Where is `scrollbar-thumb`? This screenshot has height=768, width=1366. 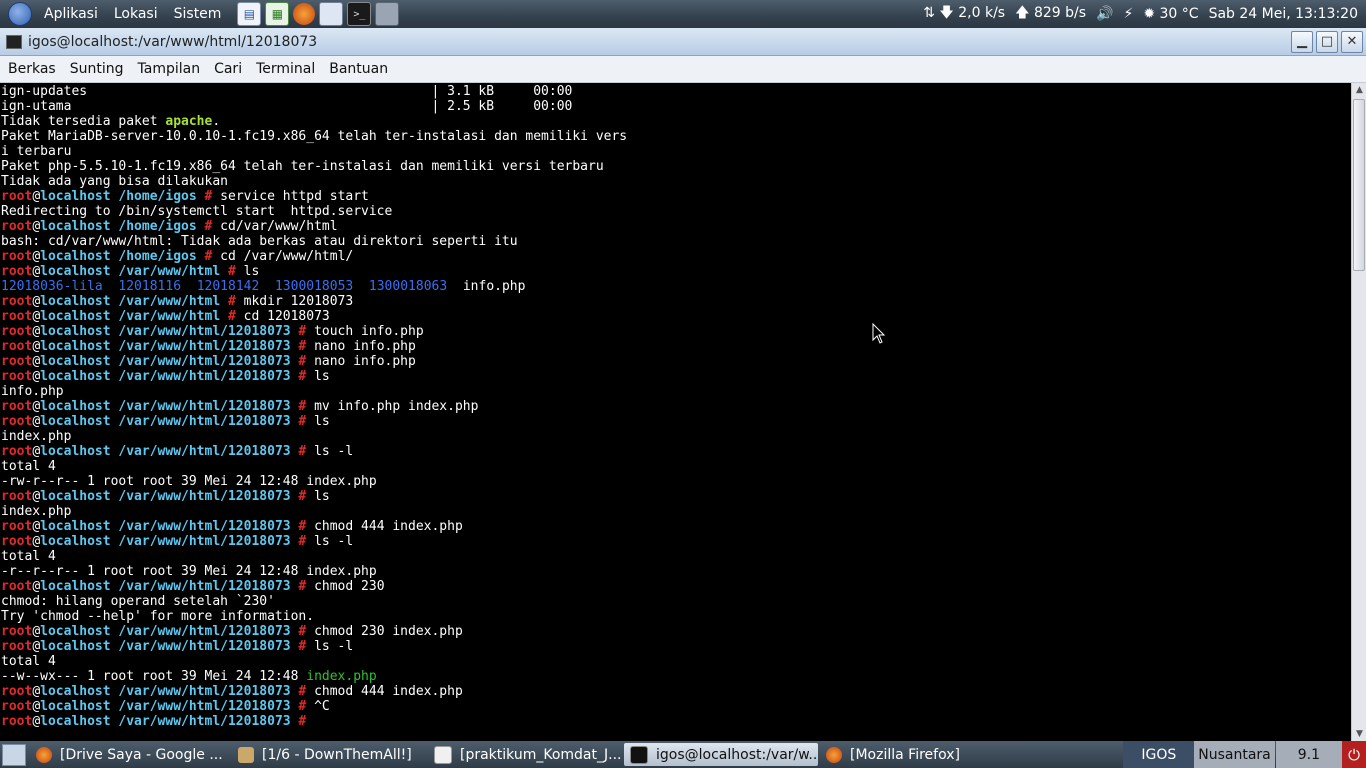 scrollbar-thumb is located at coordinates (1359, 185).